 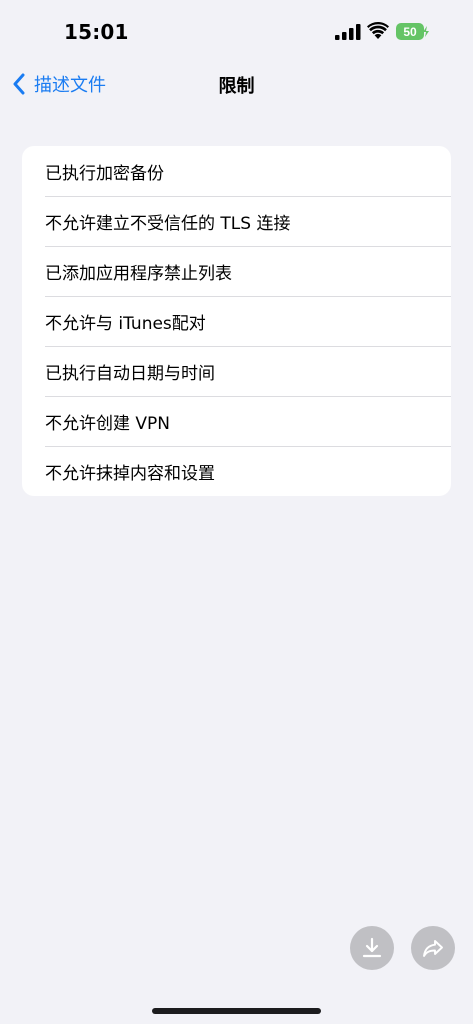 I want to click on download-button, so click(x=372, y=948).